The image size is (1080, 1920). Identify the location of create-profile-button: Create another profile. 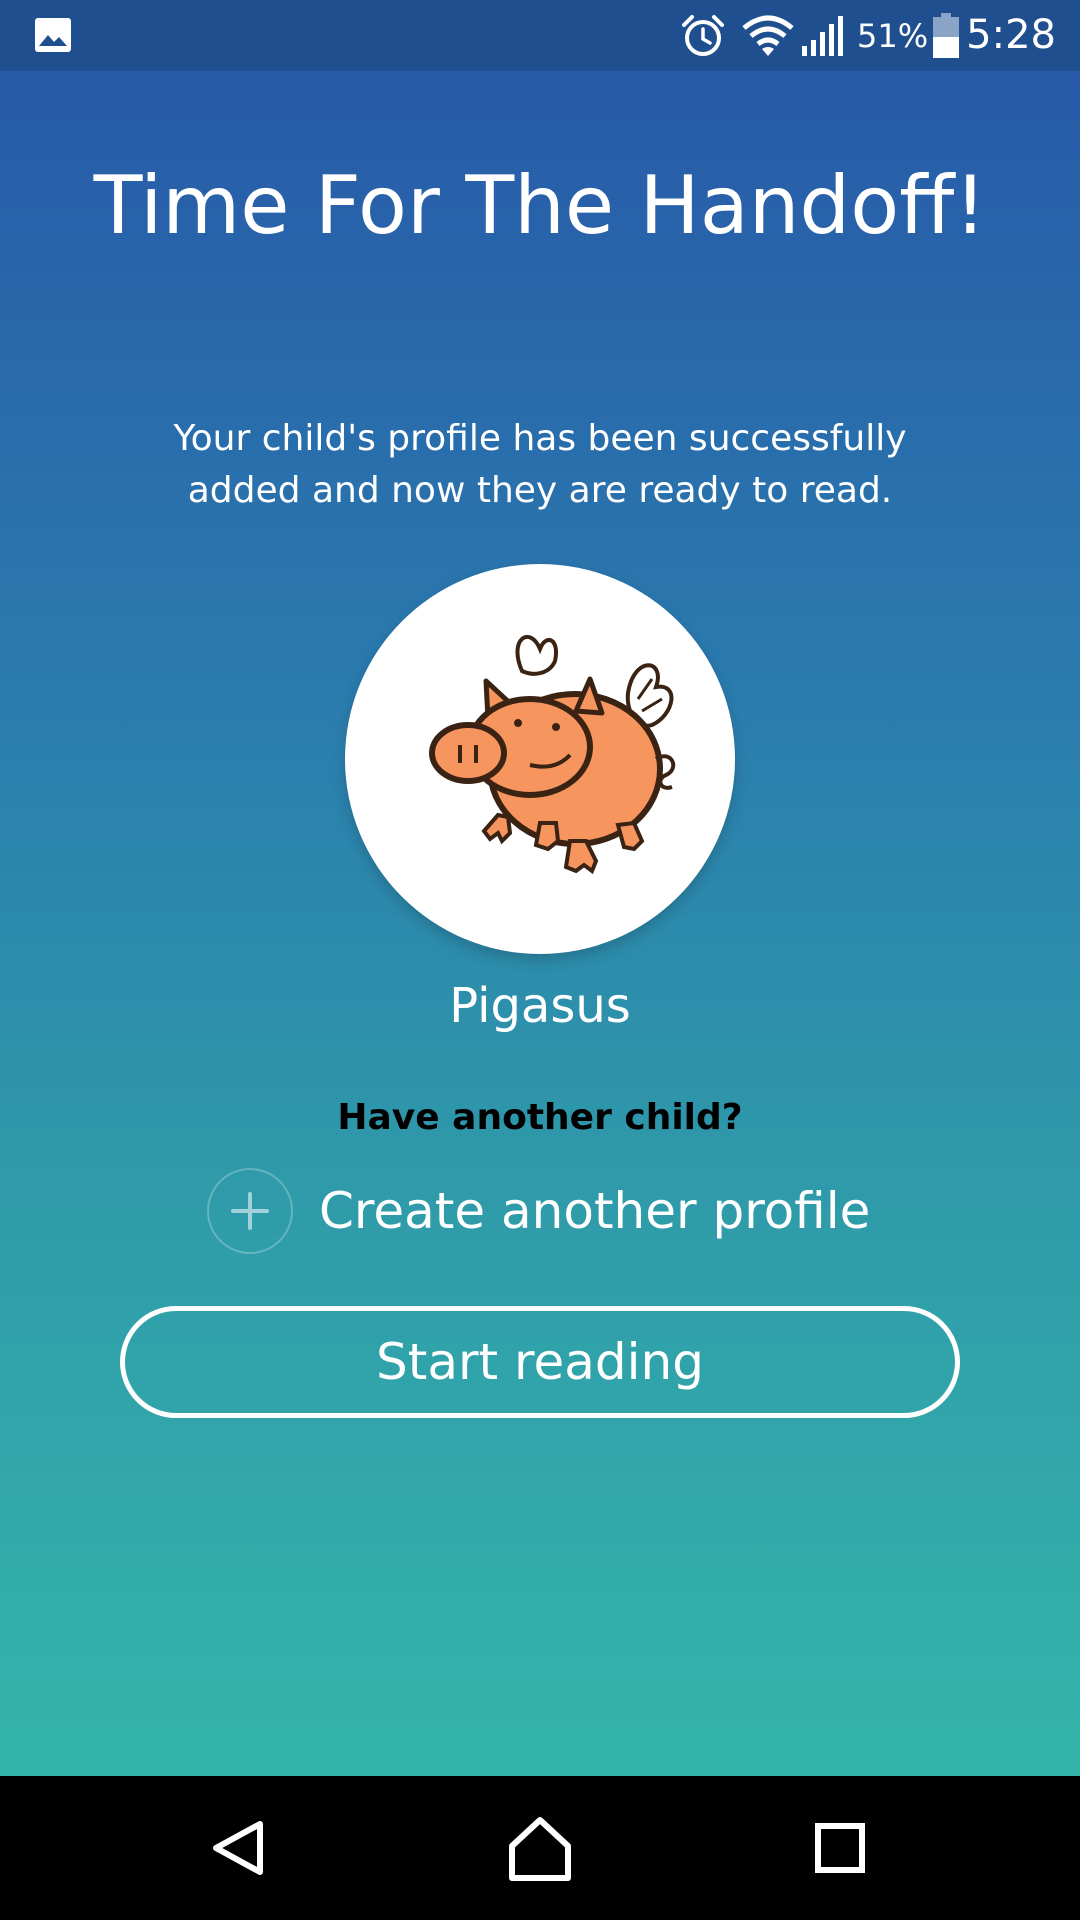
(538, 1211).